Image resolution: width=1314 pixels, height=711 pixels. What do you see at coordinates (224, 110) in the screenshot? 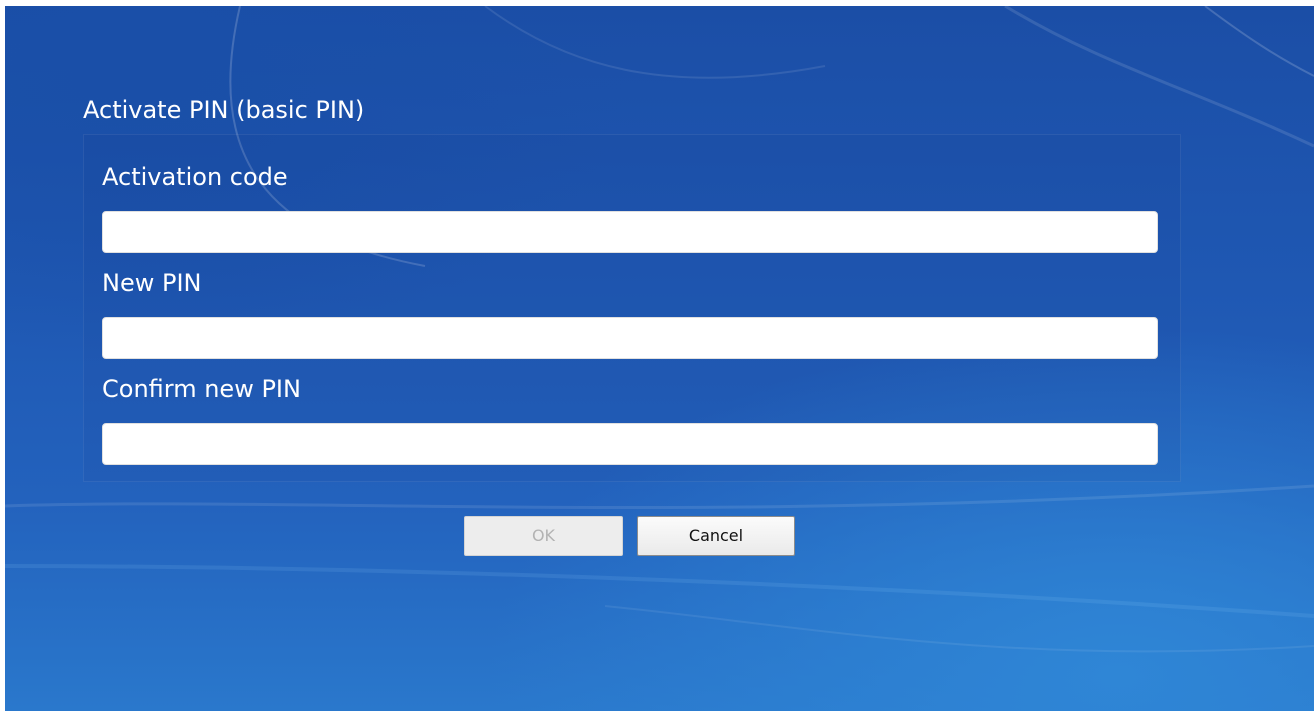
I see `dialog-title: Activate PIN (basic PIN)` at bounding box center [224, 110].